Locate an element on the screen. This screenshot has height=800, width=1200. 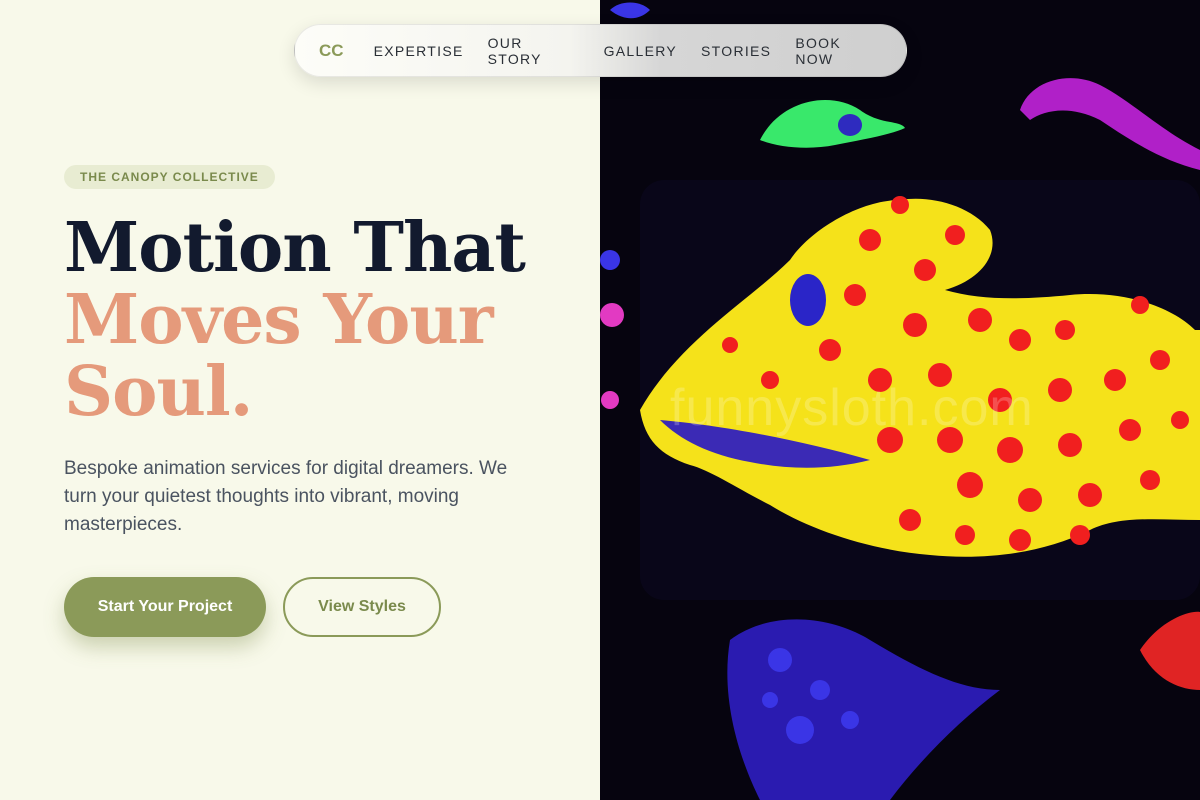
view-styles-button: View Styles is located at coordinates (362, 607).